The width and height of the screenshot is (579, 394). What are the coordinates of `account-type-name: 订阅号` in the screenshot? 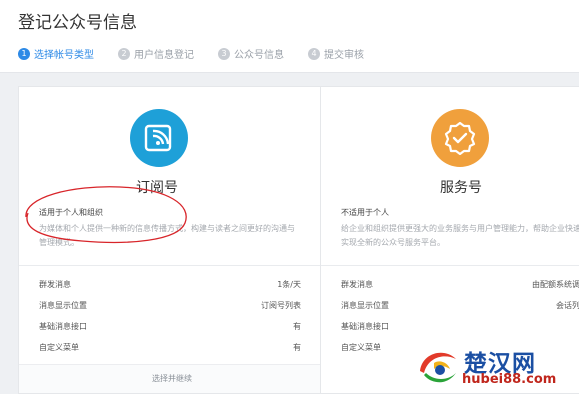 It's located at (157, 188).